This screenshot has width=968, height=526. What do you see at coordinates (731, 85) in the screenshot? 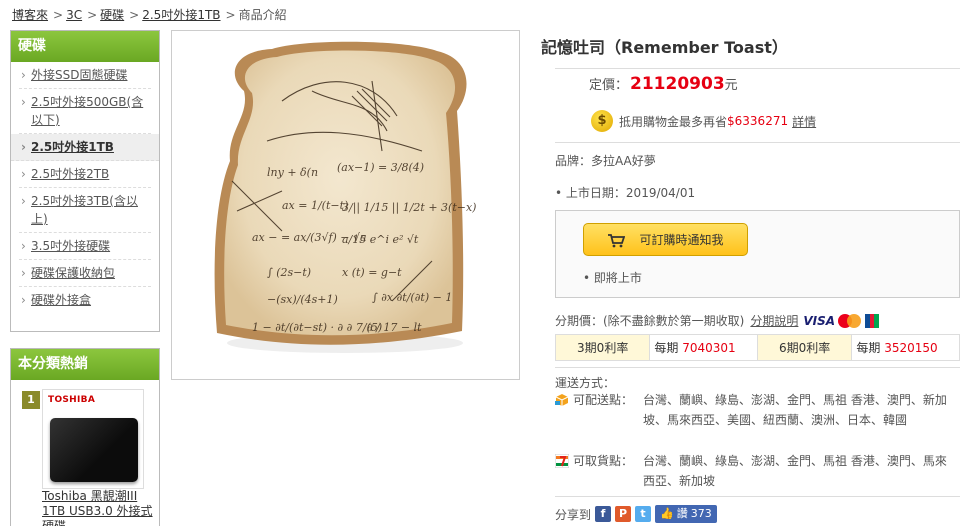
I see `price-unit: 元` at bounding box center [731, 85].